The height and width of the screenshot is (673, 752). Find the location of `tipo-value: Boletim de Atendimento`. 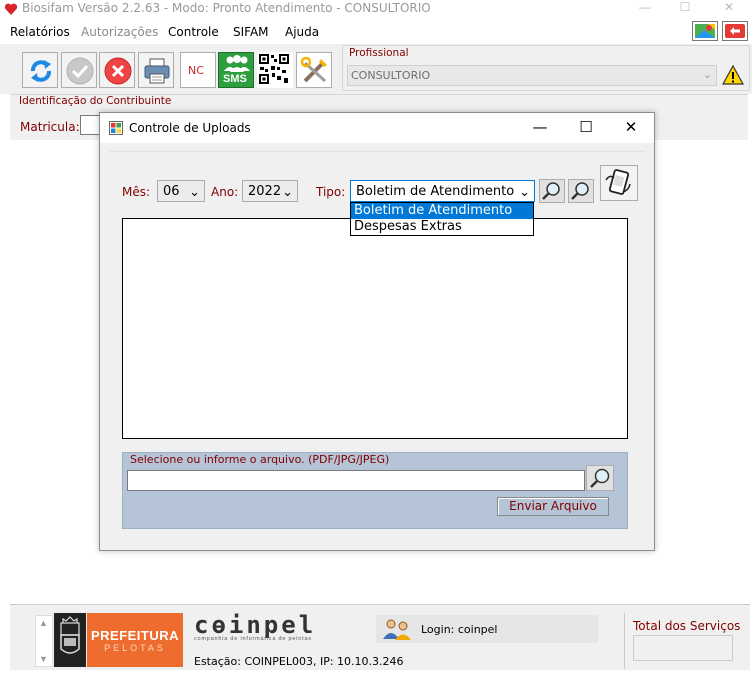

tipo-value: Boletim de Atendimento is located at coordinates (435, 191).